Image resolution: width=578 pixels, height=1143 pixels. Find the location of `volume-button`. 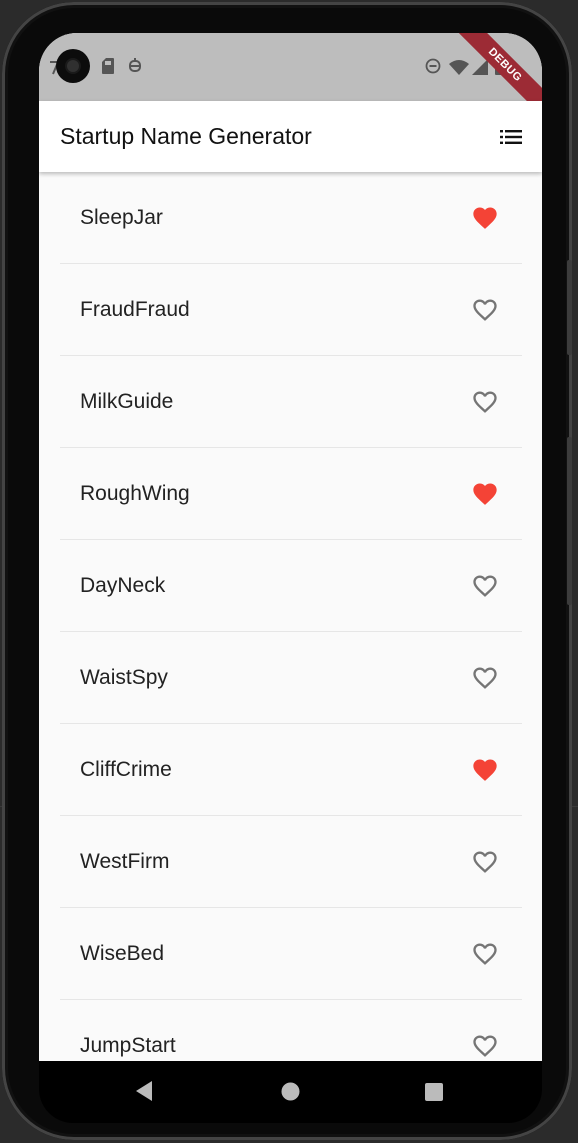

volume-button is located at coordinates (569, 521).